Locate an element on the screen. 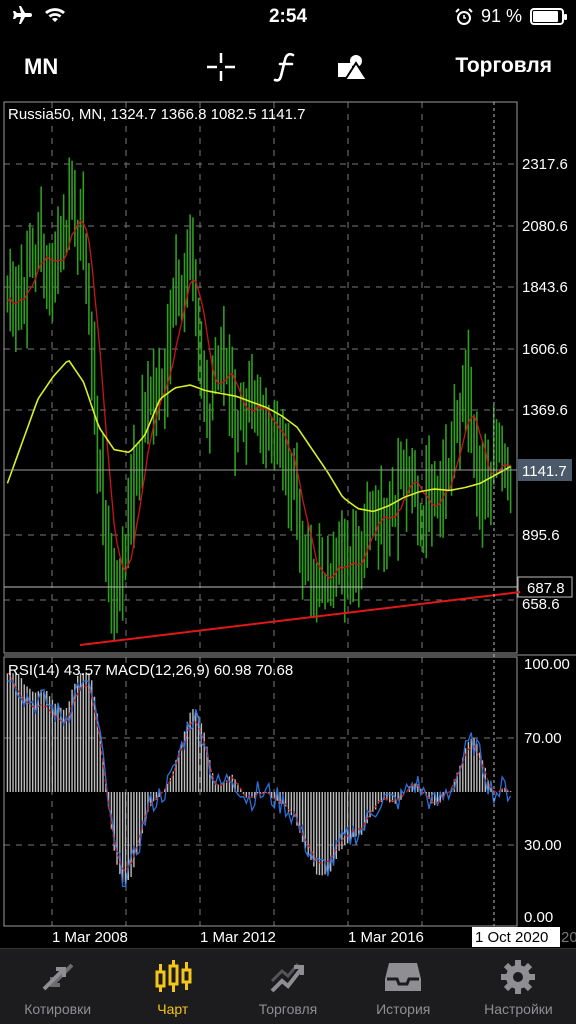 Image resolution: width=576 pixels, height=1024 pixels. tab-chart: Чарт is located at coordinates (172, 986).